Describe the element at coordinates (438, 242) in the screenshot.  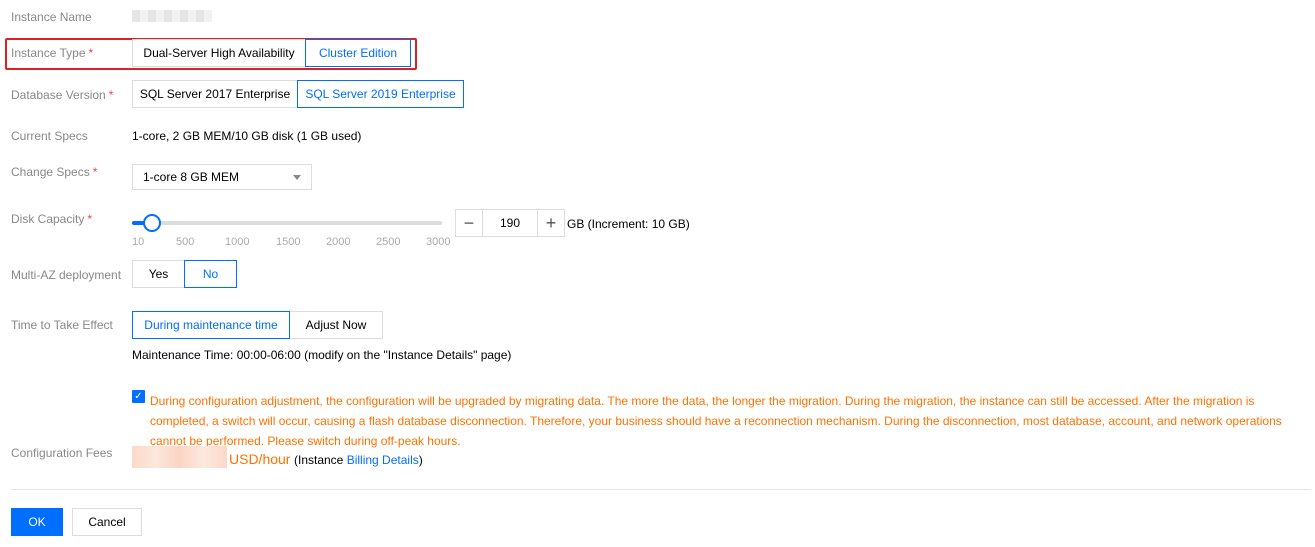
I see `slider-tick-3000: 3000` at that location.